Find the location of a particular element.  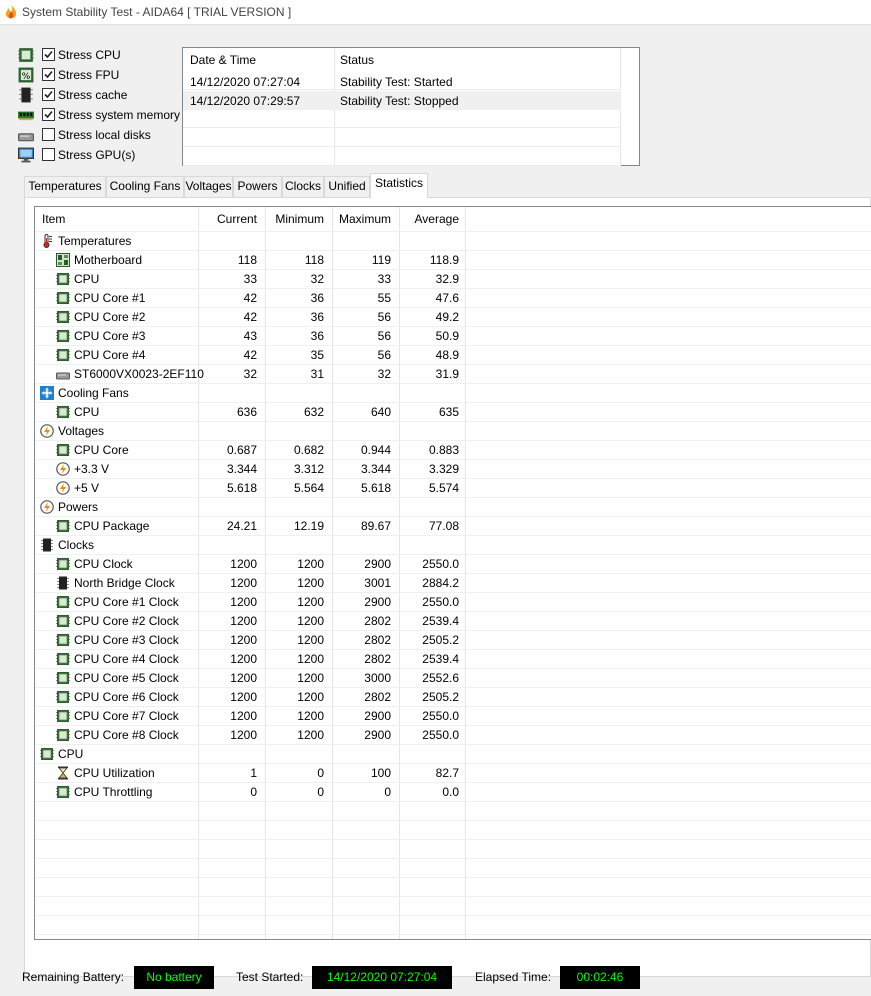

cell-avg: 3.329 is located at coordinates (443, 469).